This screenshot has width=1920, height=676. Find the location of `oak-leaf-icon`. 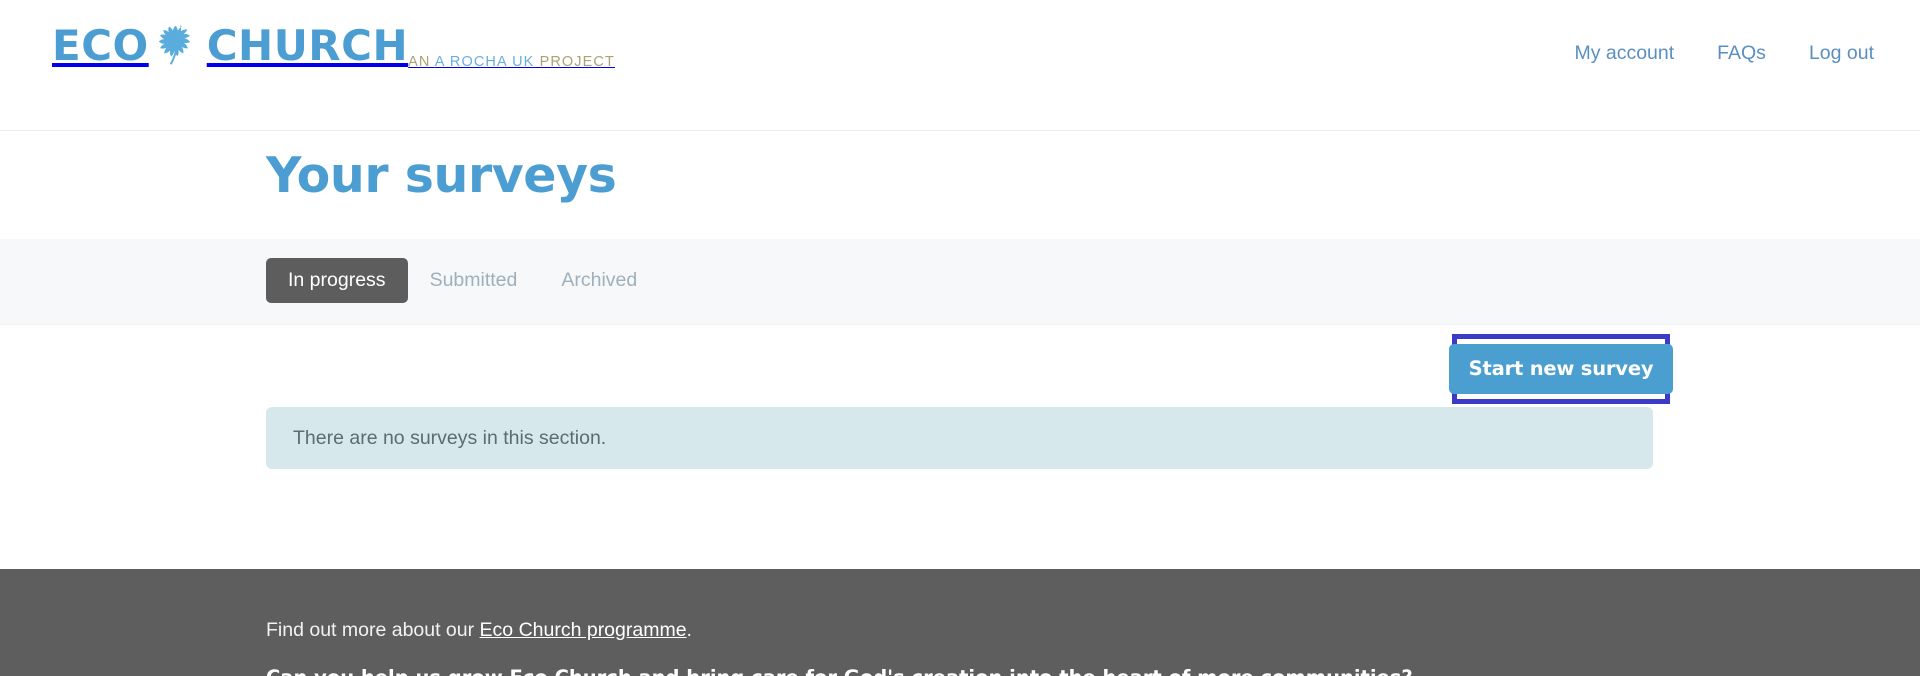

oak-leaf-icon is located at coordinates (174, 44).